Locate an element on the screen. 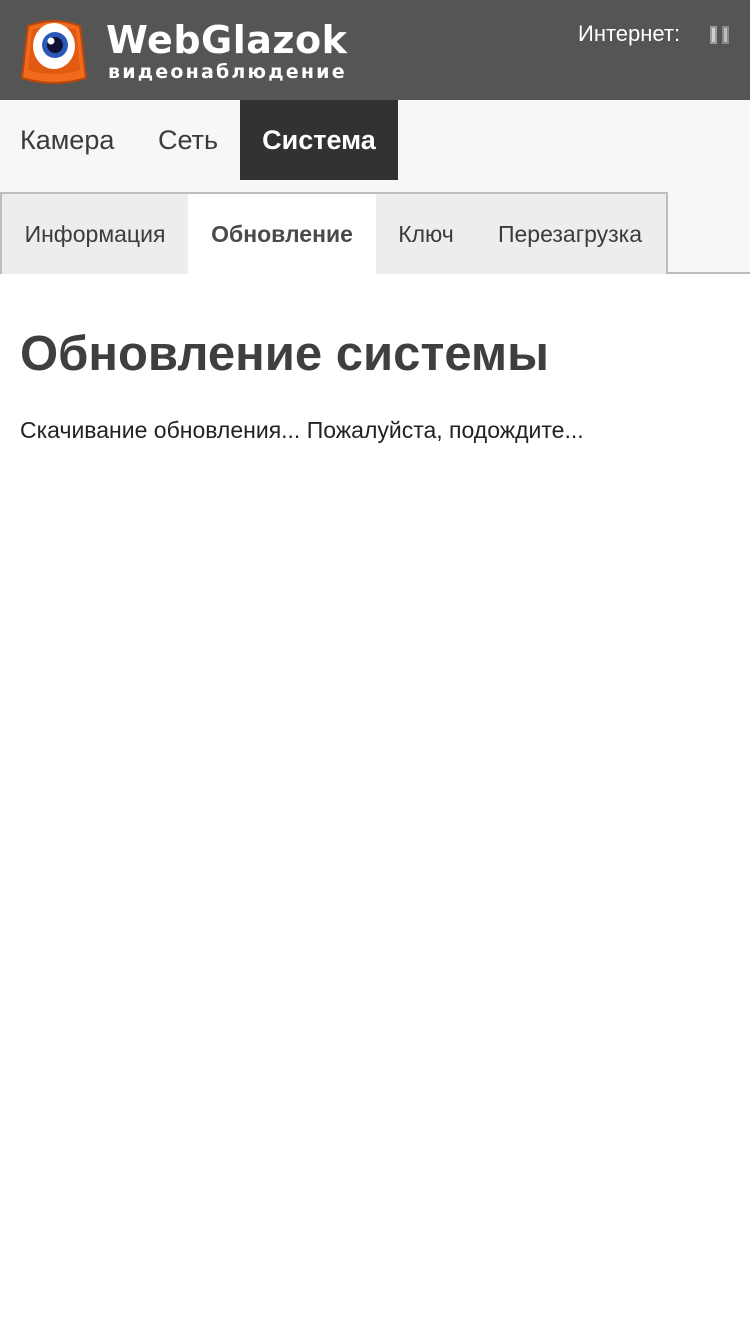 The image size is (750, 1334). signal-strength-icon is located at coordinates (719, 35).